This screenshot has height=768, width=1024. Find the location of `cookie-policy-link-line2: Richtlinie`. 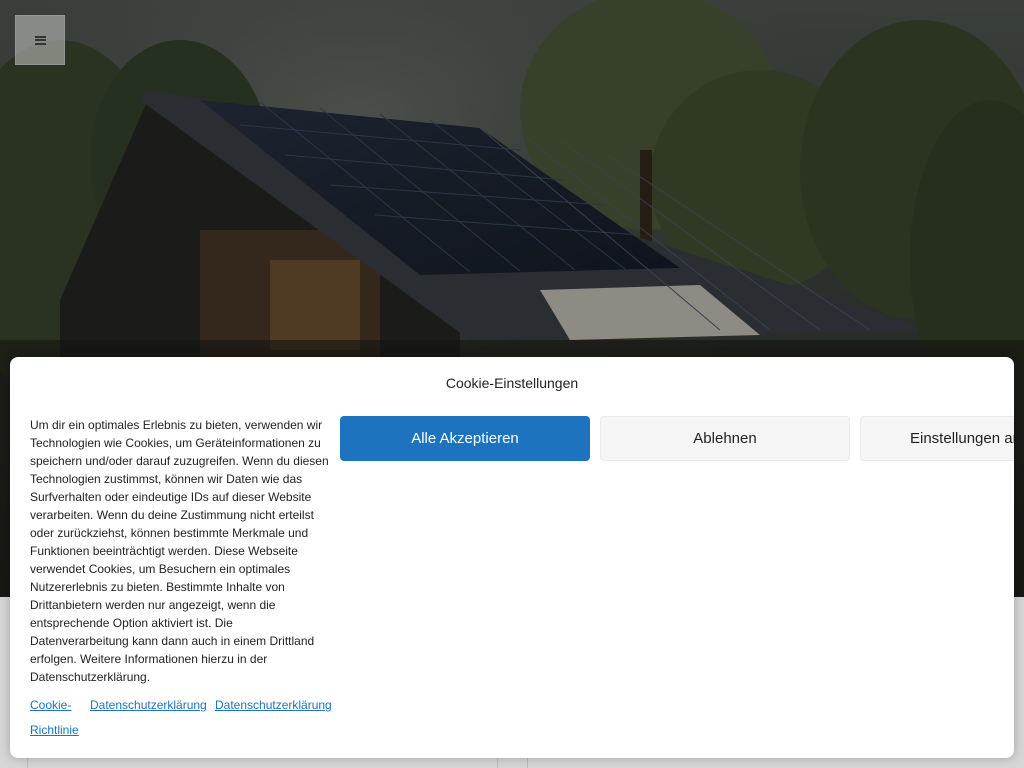

cookie-policy-link-line2: Richtlinie is located at coordinates (54, 730).